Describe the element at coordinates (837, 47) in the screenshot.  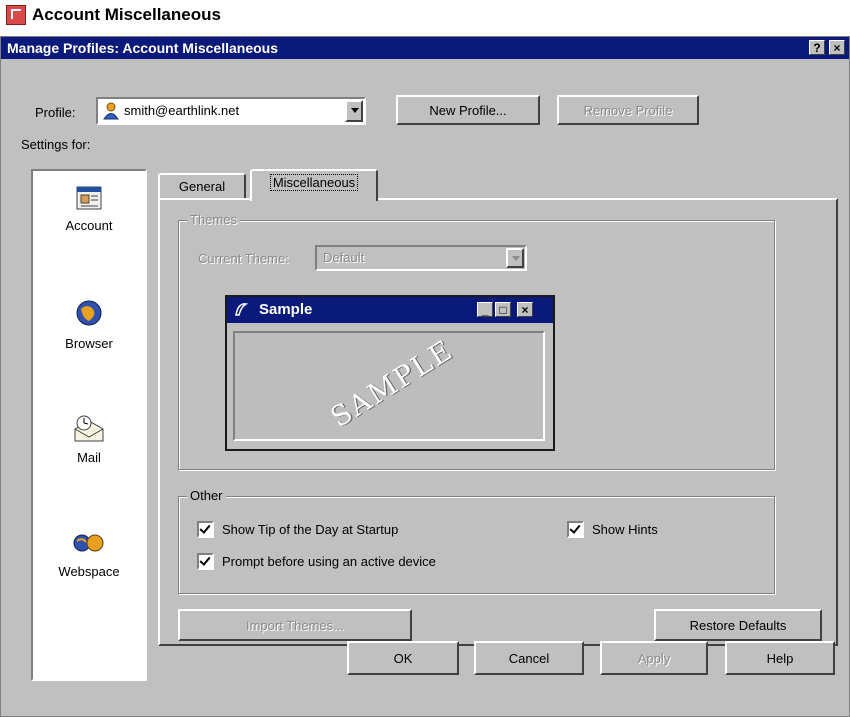
I see `close-title-button: ×` at that location.